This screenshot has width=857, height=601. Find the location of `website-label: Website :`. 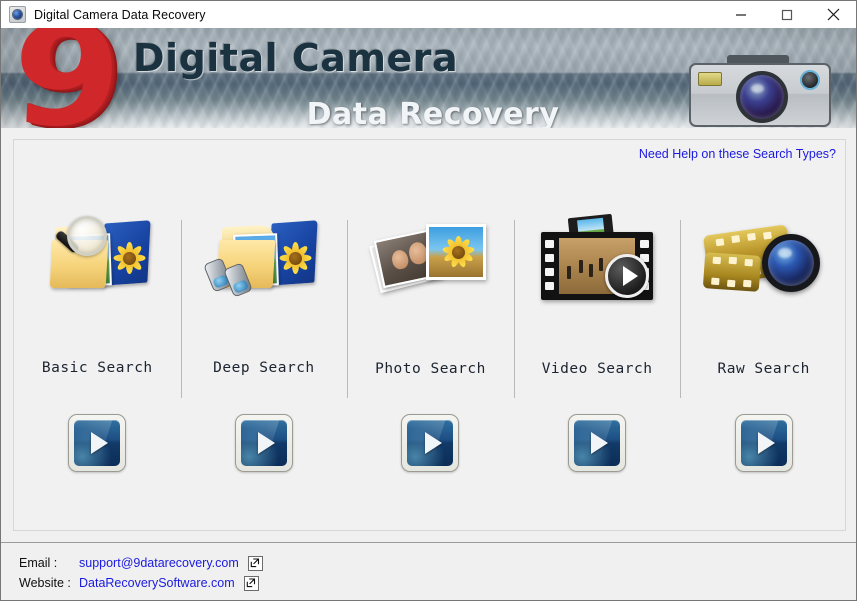

website-label: Website : is located at coordinates (45, 583).